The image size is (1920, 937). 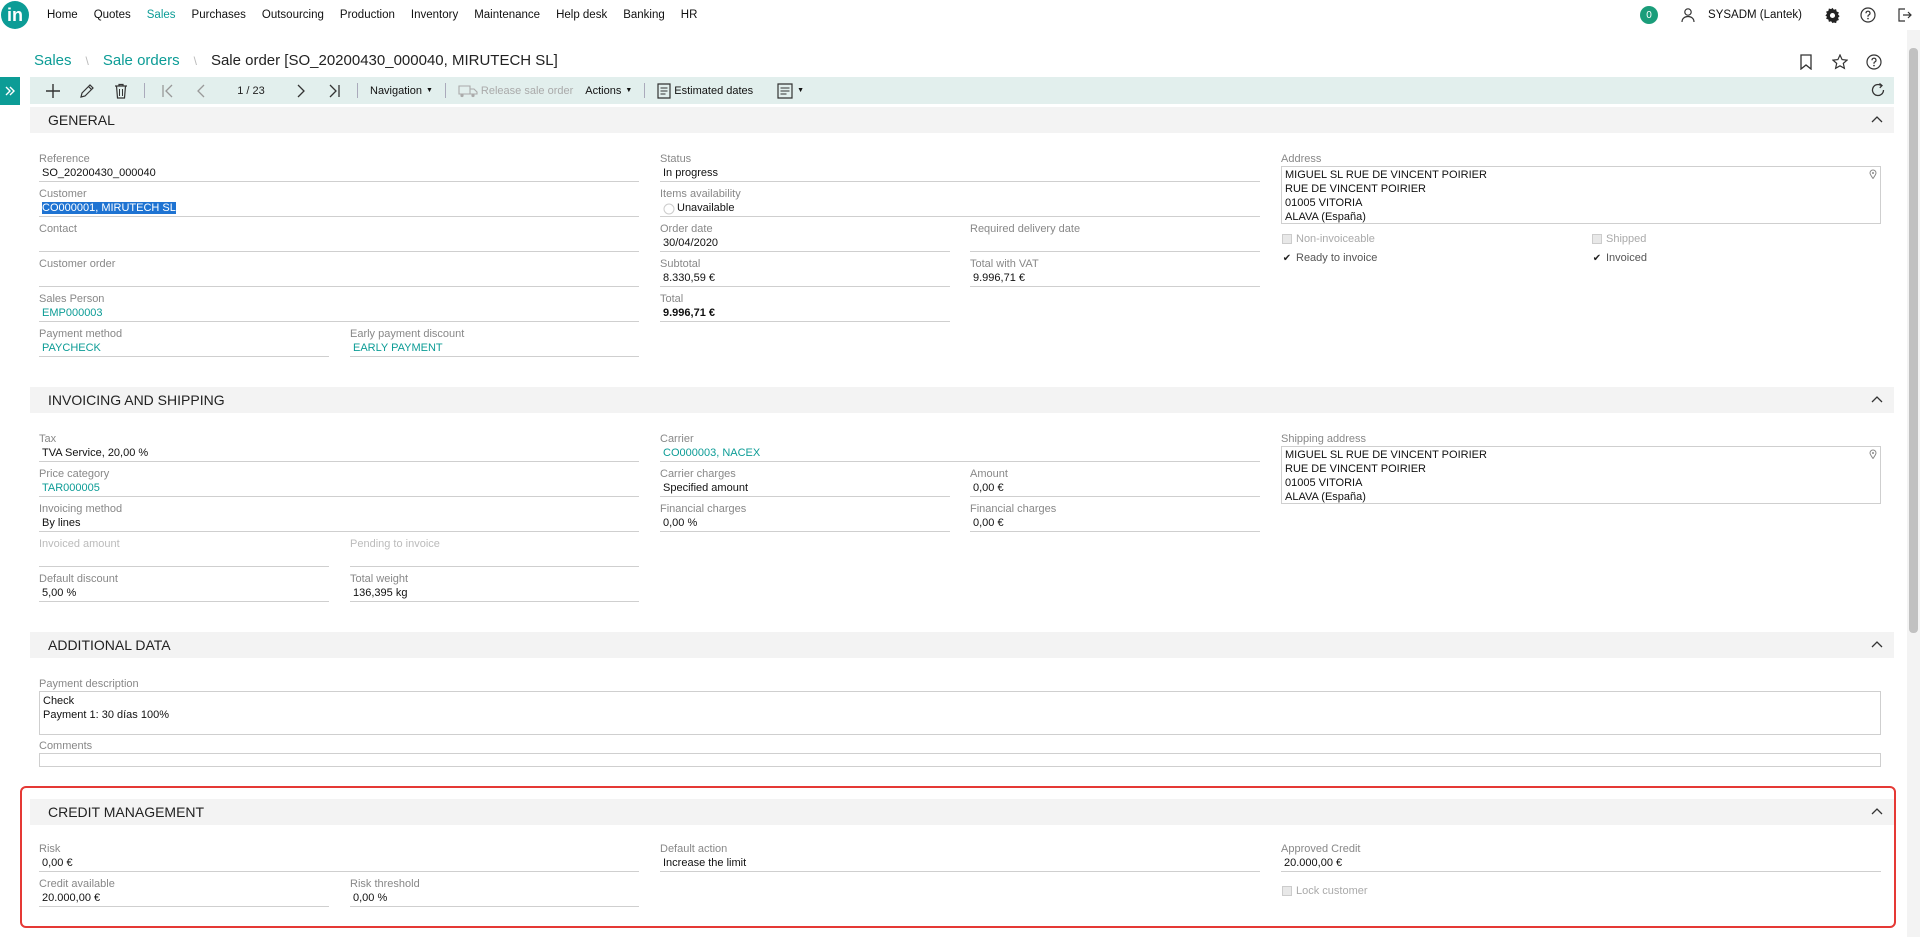 What do you see at coordinates (1115, 489) in the screenshot?
I see `amount-input: 0,00 €` at bounding box center [1115, 489].